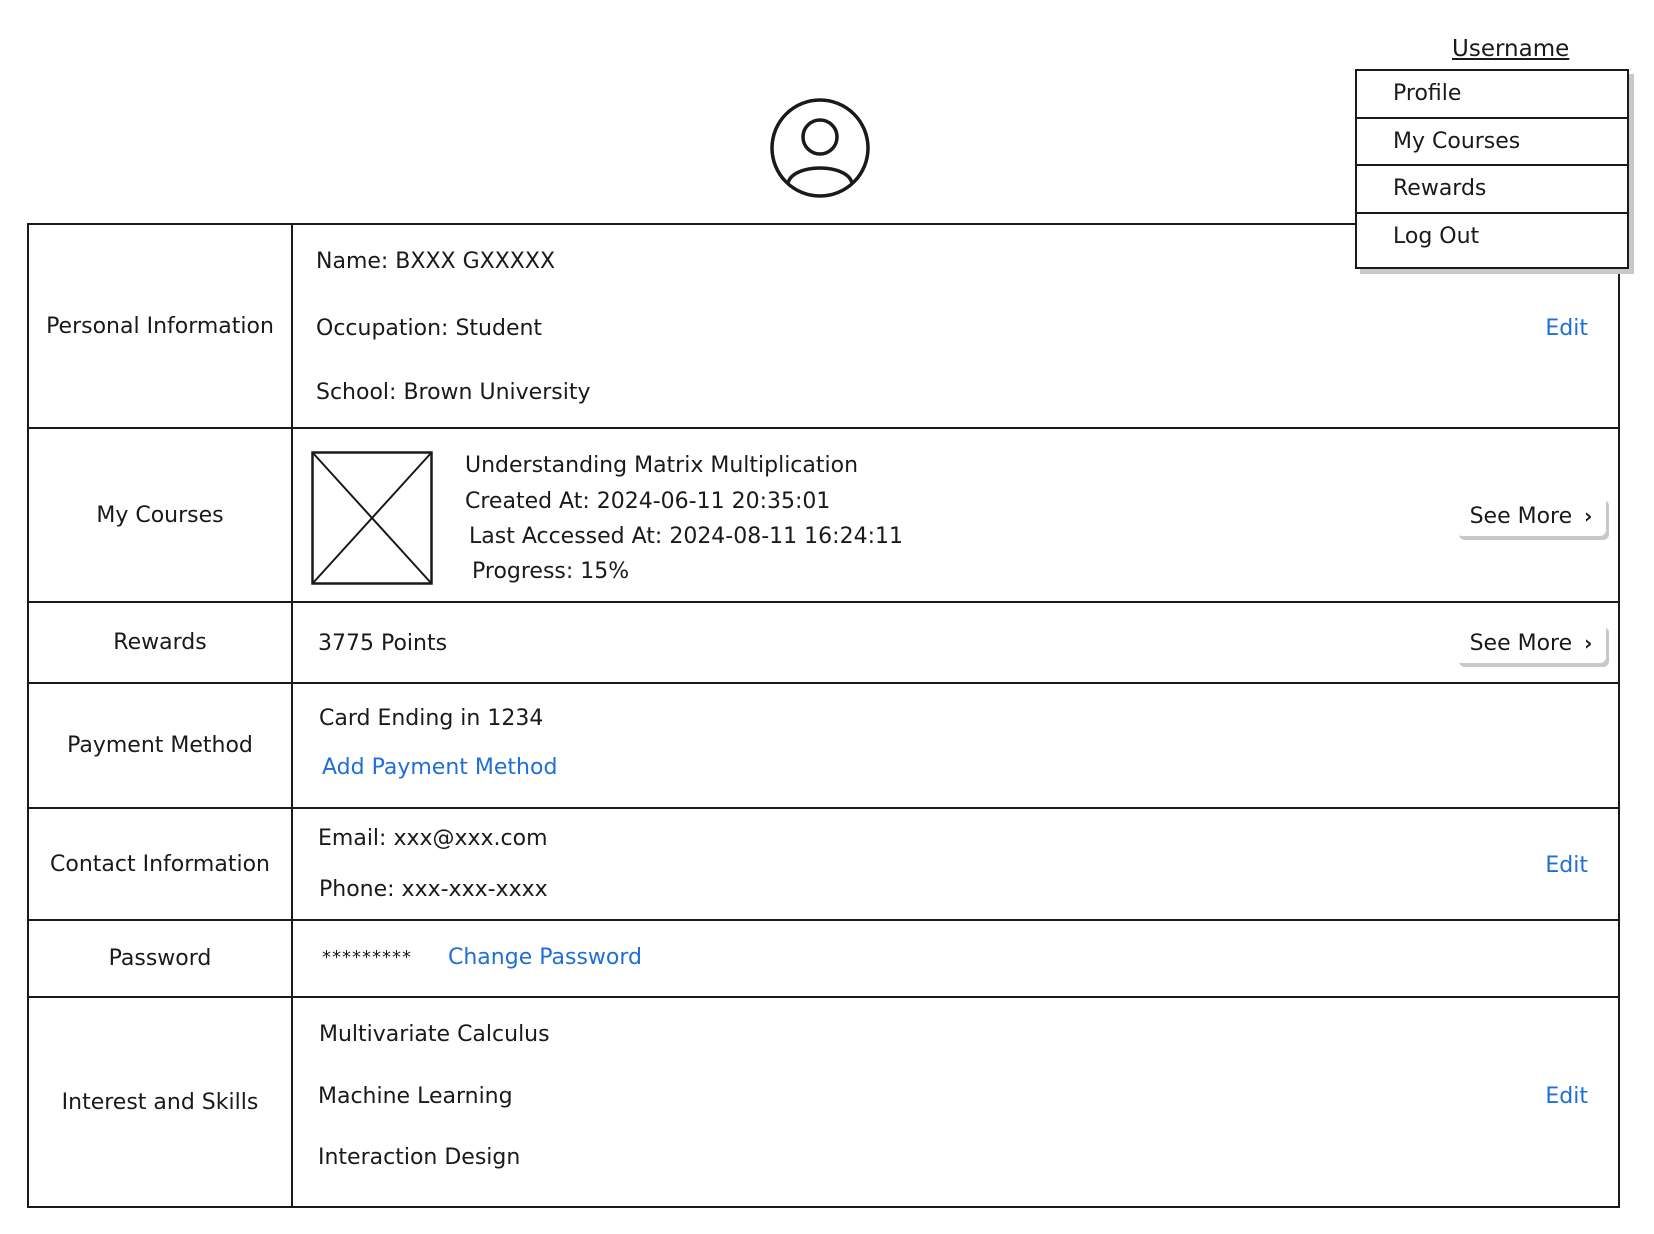 Image resolution: width=1654 pixels, height=1234 pixels. What do you see at coordinates (955, 642) in the screenshot?
I see `rewards-content: 3775 Points See More ›` at bounding box center [955, 642].